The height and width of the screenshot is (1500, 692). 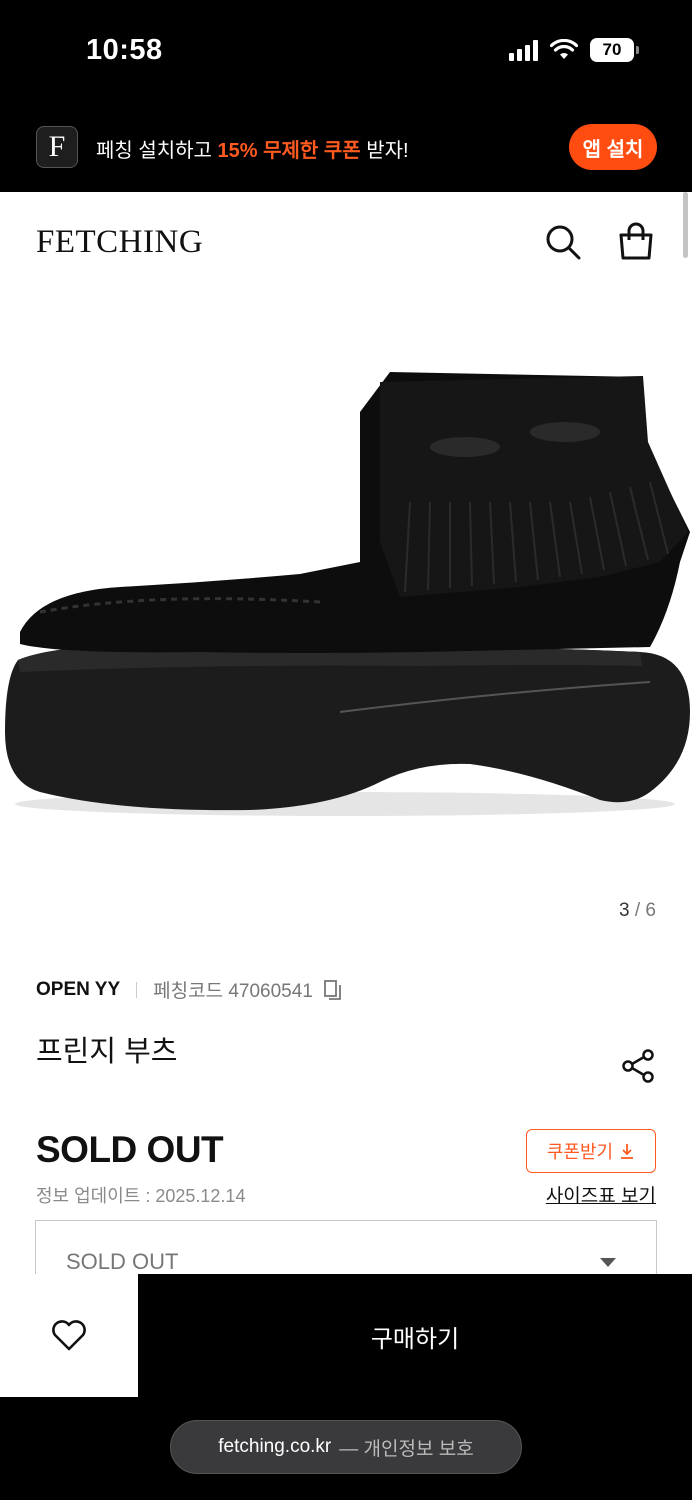 I want to click on wishlist-button, so click(x=69, y=1335).